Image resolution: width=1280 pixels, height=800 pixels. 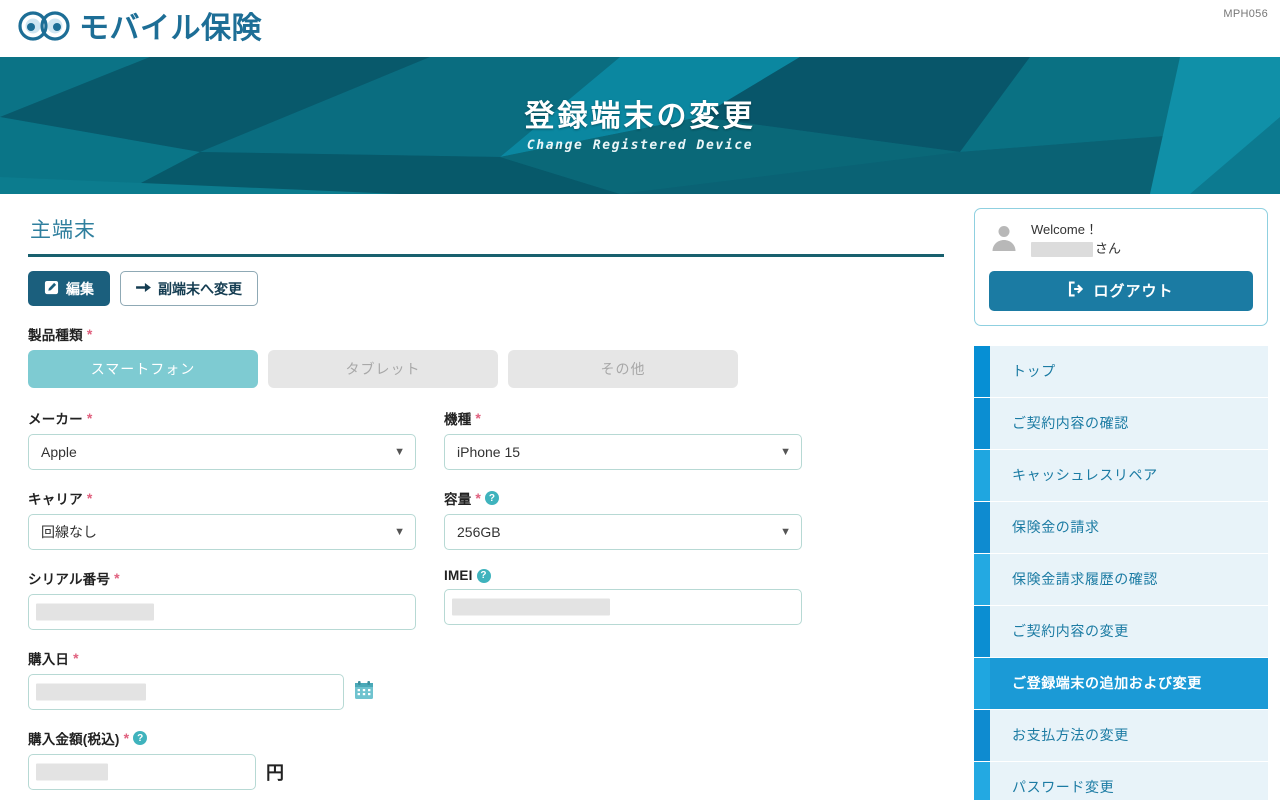 What do you see at coordinates (1133, 292) in the screenshot?
I see `logout-button-label: ログアウト` at bounding box center [1133, 292].